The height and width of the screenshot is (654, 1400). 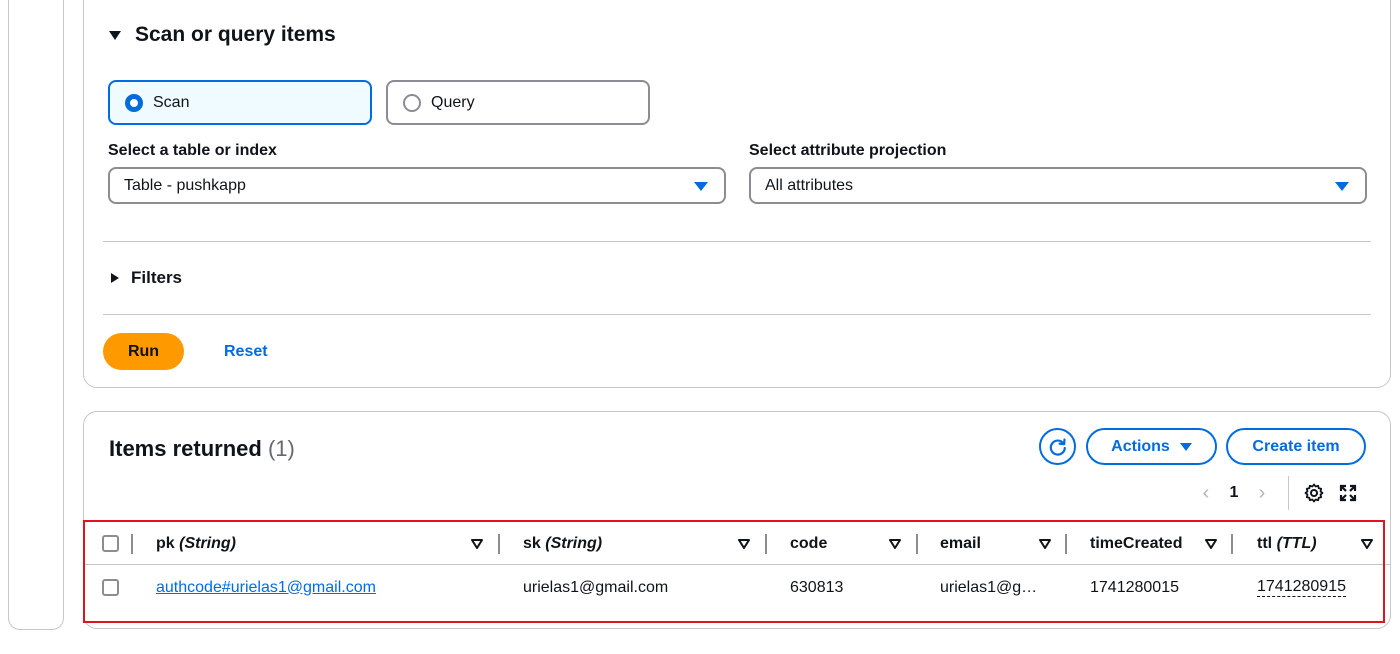 I want to click on radio-checked-icon, so click(x=134, y=102).